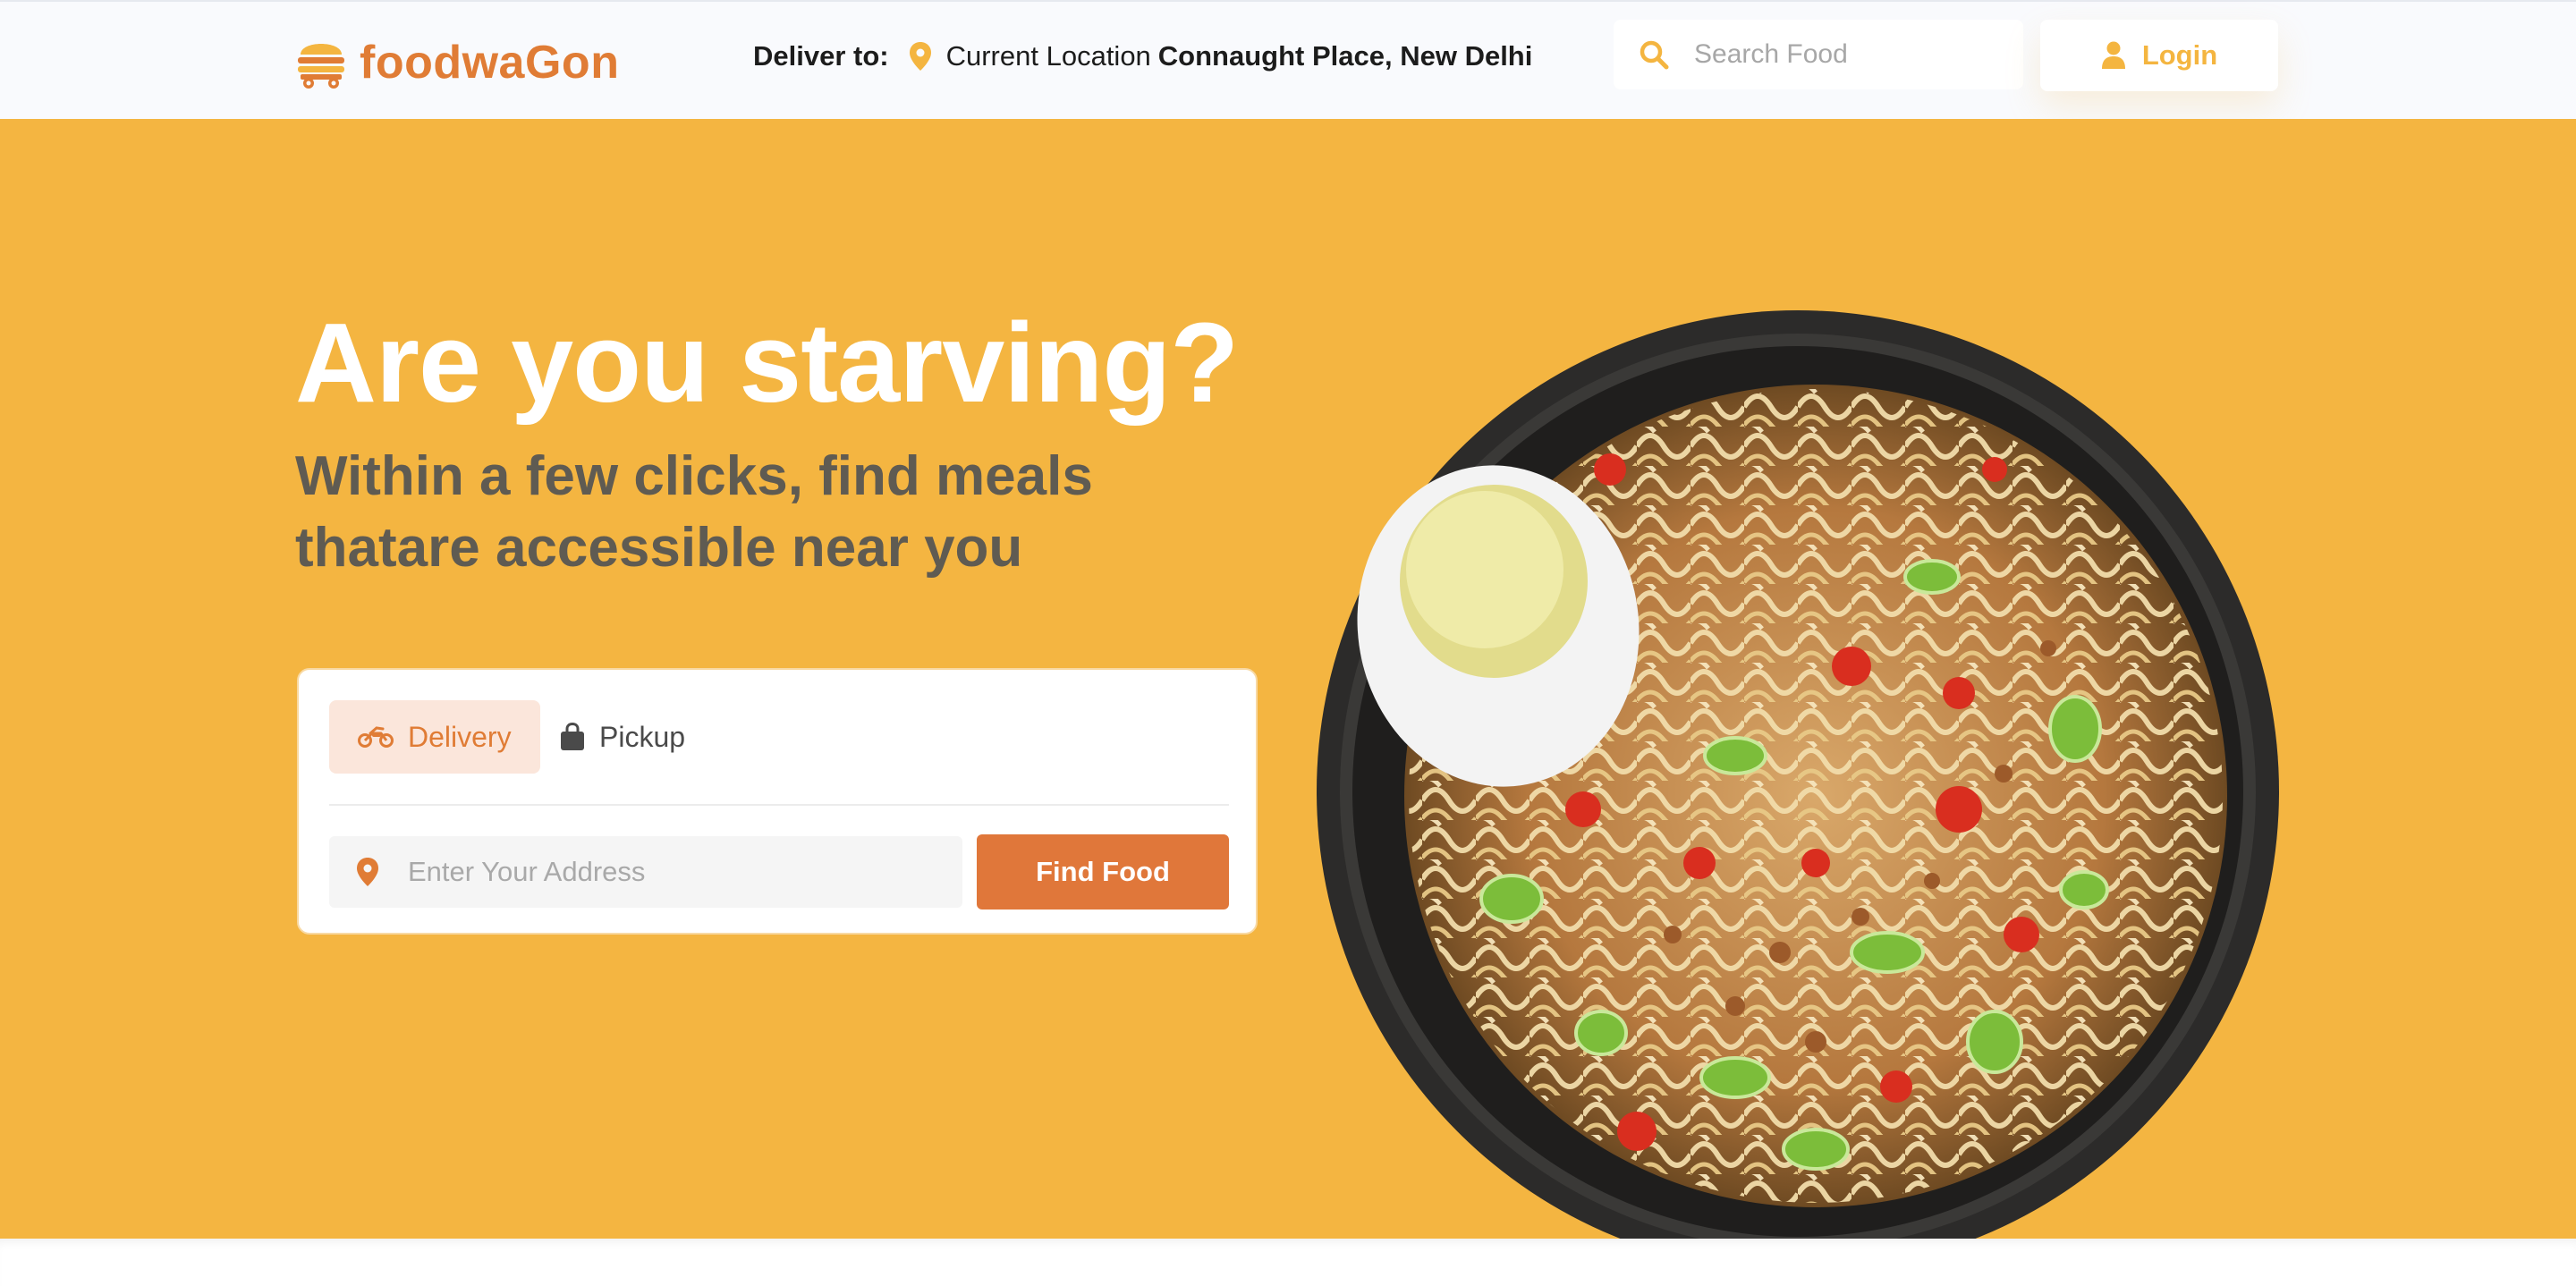 The image size is (2576, 1286). Describe the element at coordinates (779, 805) in the screenshot. I see `card-divider` at that location.